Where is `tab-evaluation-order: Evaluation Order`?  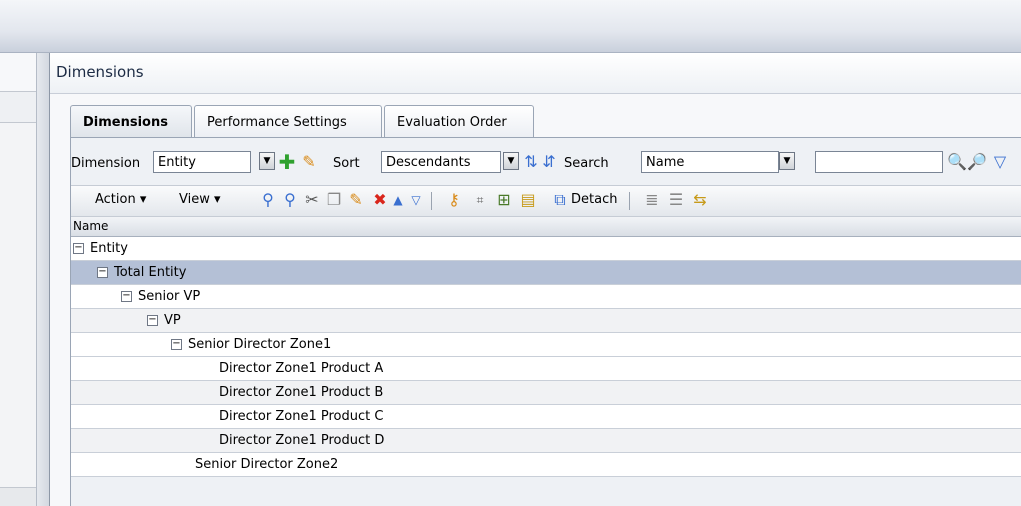 tab-evaluation-order: Evaluation Order is located at coordinates (459, 121).